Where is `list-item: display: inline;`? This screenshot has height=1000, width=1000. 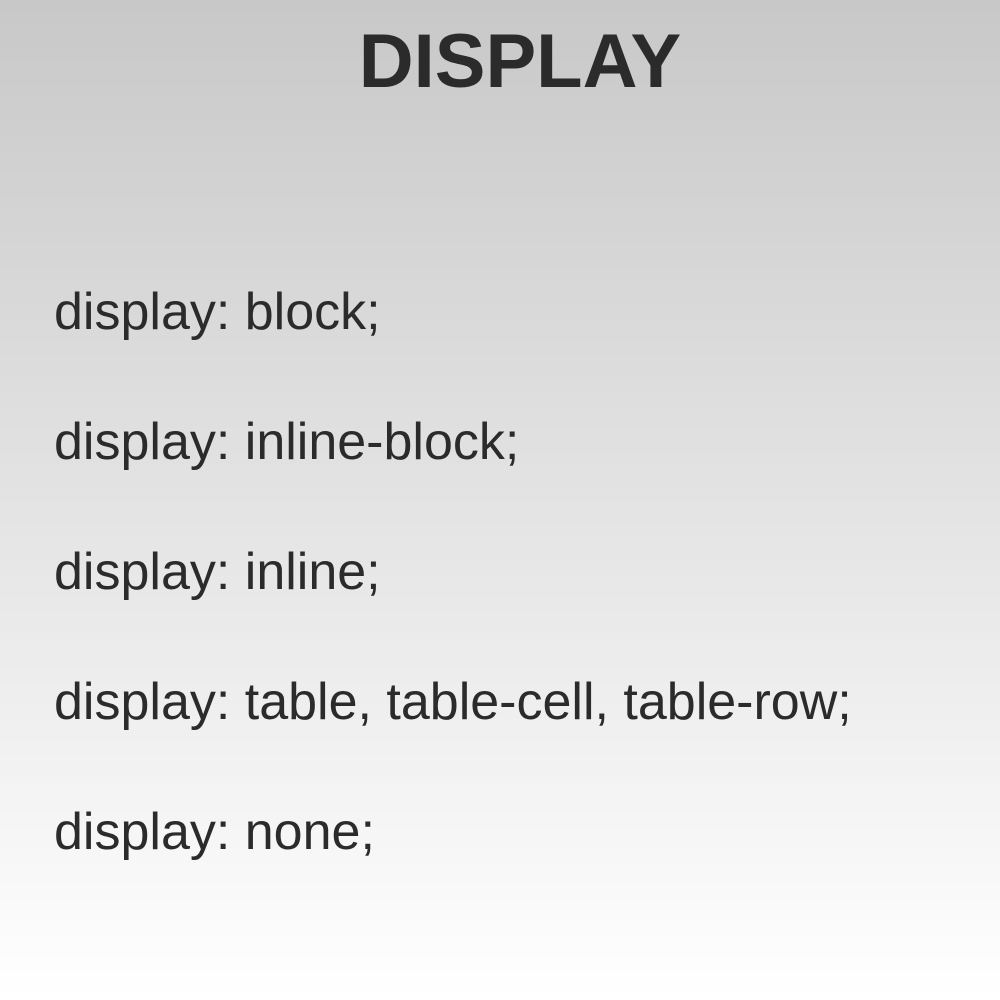
list-item: display: inline; is located at coordinates (217, 572).